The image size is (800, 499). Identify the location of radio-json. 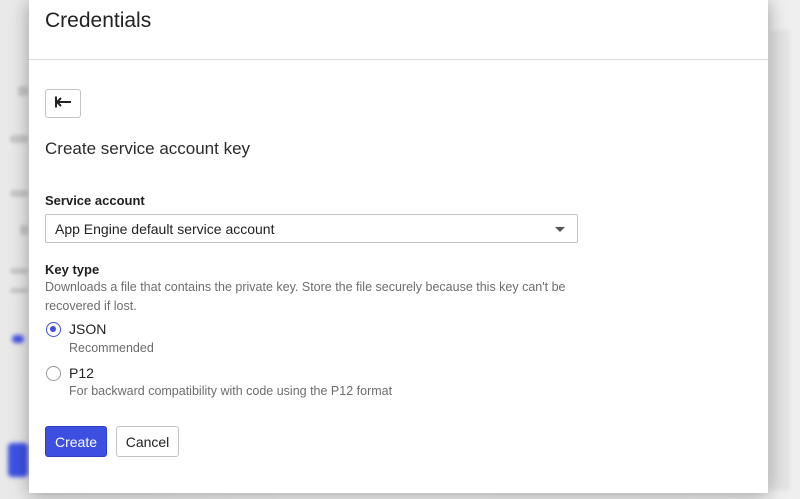
(53, 329).